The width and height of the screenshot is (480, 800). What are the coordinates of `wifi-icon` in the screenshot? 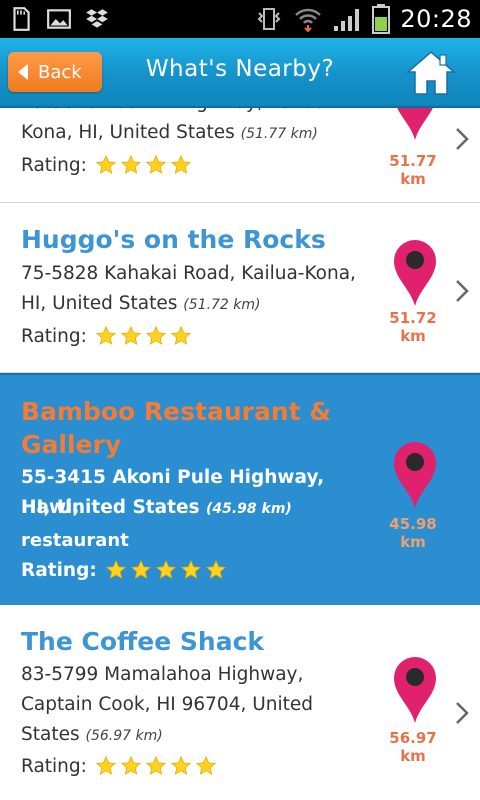 It's located at (308, 20).